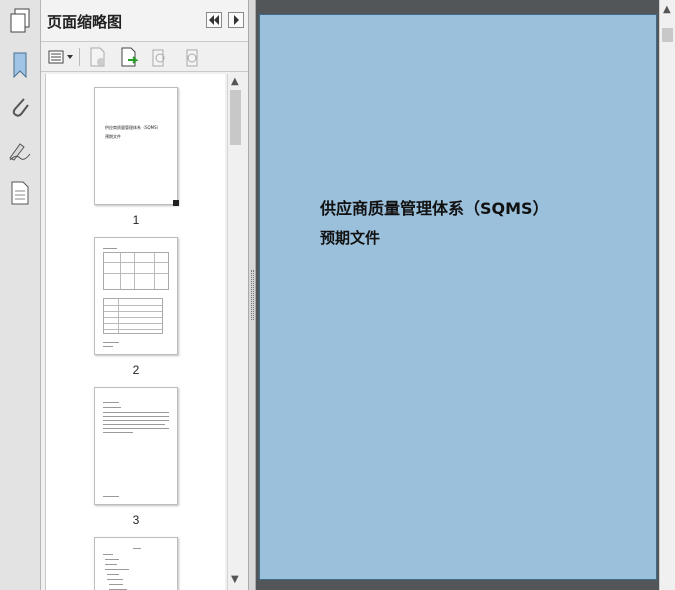 This screenshot has width=675, height=590. I want to click on options-menu-icon, so click(60, 57).